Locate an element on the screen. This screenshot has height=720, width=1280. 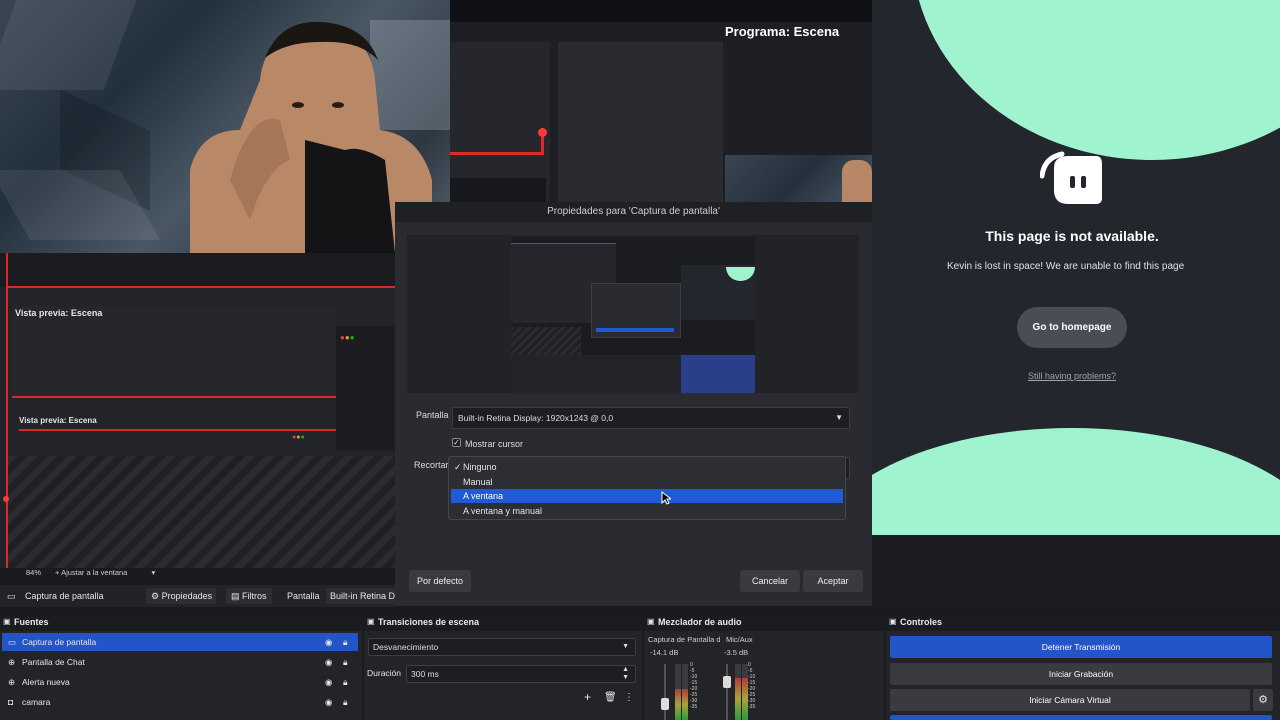
mouse-cursor-icon is located at coordinates (666, 498).